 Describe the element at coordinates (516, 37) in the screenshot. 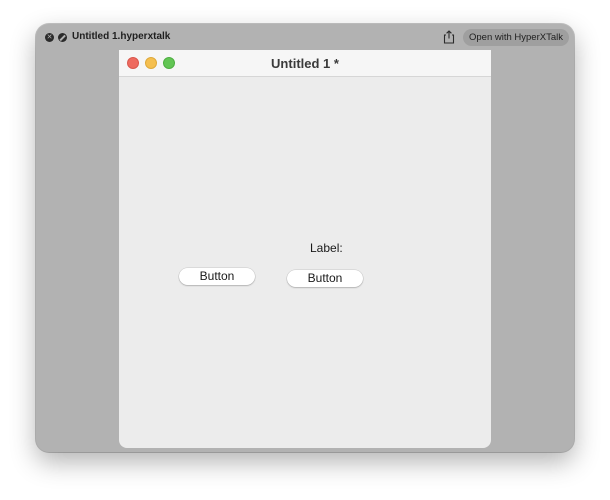

I see `open-with-button: Open with HyperXTalk` at that location.